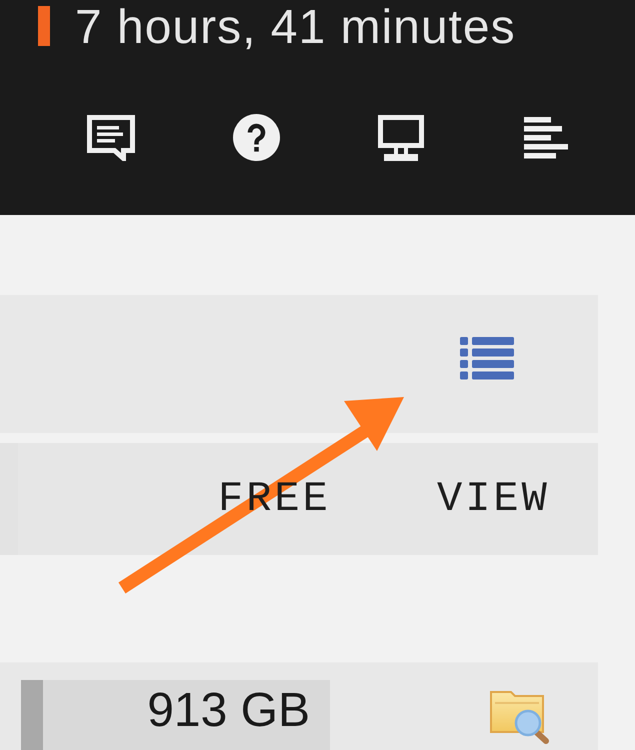 The width and height of the screenshot is (635, 750). I want to click on chat-icon, so click(111, 137).